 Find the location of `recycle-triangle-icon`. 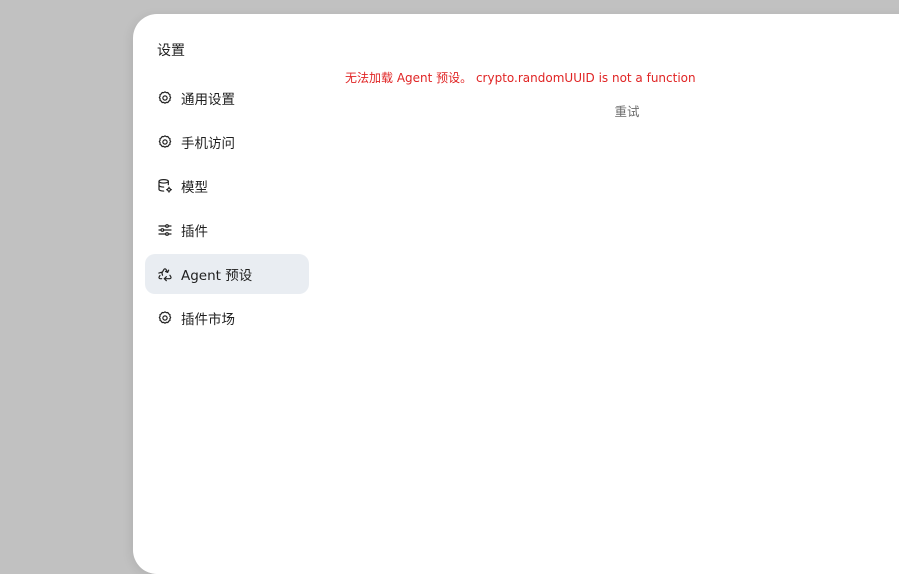

recycle-triangle-icon is located at coordinates (165, 274).